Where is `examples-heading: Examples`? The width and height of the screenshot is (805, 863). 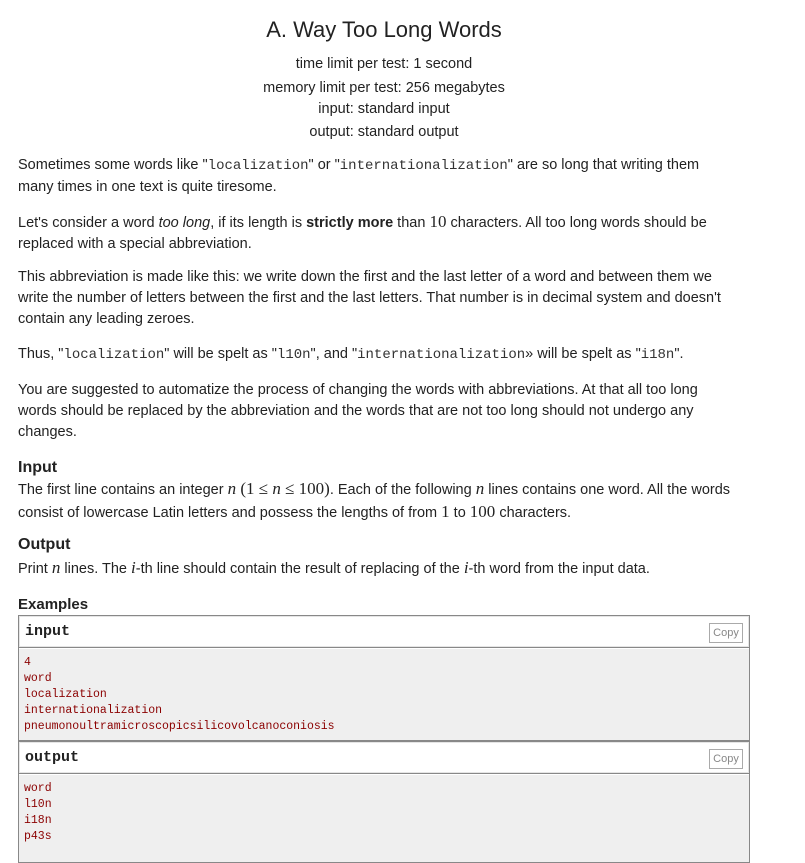 examples-heading: Examples is located at coordinates (53, 604).